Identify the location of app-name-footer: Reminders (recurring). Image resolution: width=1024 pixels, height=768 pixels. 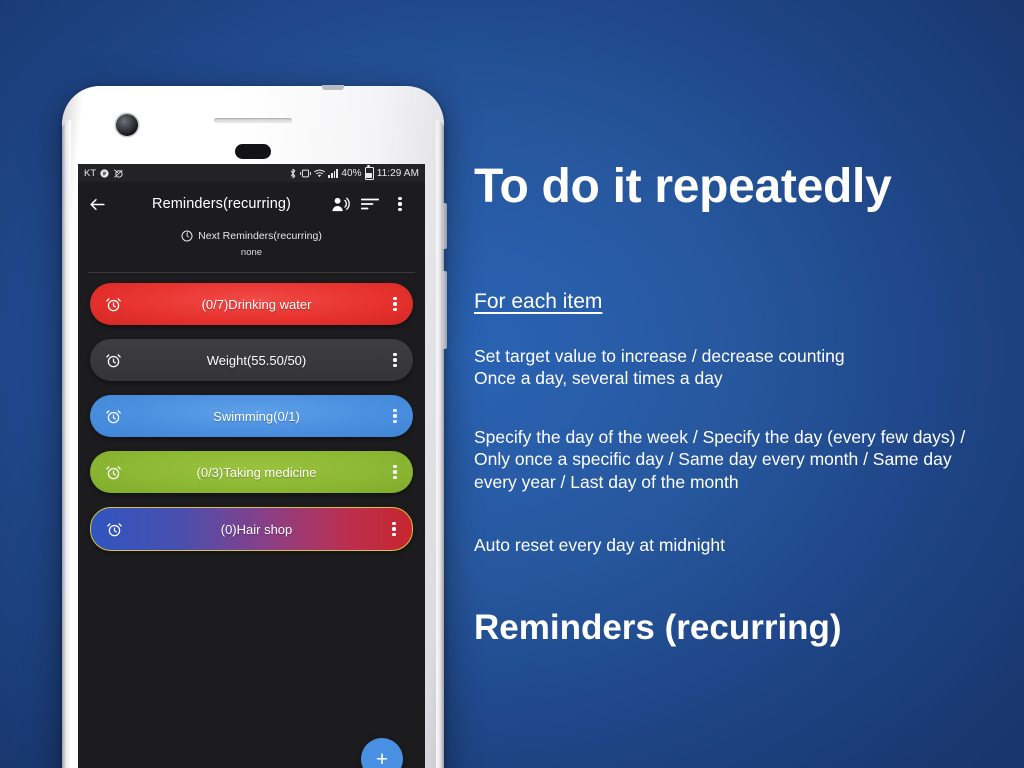
(658, 627).